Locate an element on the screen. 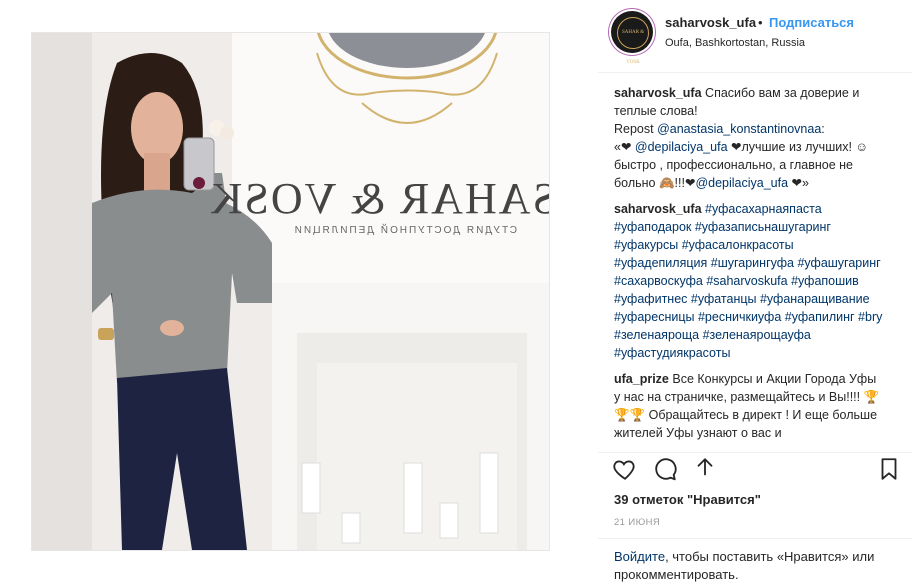 The width and height of the screenshot is (912, 584). hashtag-link: #уфасахарнаяпаста is located at coordinates (763, 209).